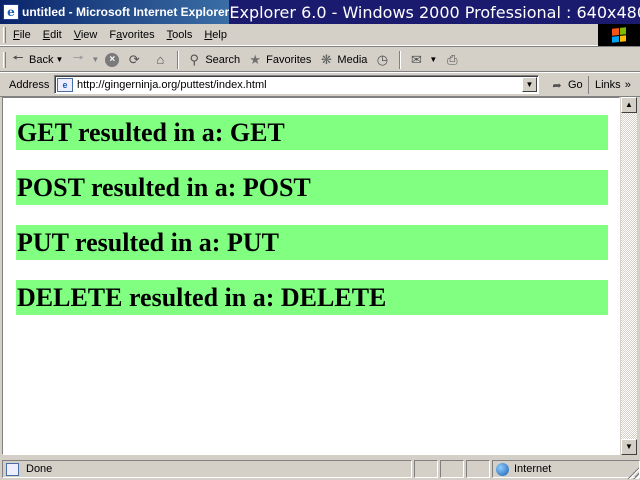 The width and height of the screenshot is (640, 480). I want to click on refresh-button: ⟳, so click(135, 60).